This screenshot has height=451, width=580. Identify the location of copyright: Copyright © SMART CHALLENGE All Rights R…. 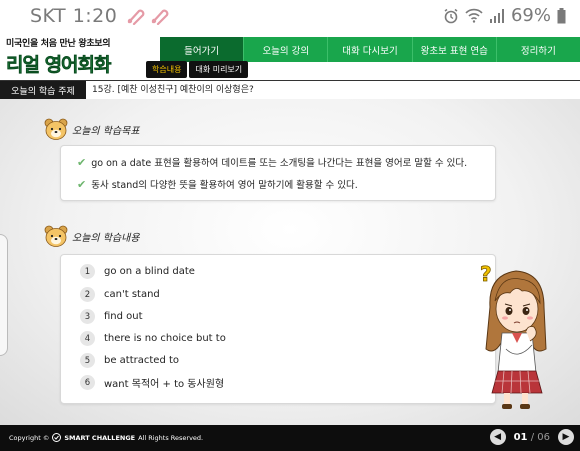
(106, 437).